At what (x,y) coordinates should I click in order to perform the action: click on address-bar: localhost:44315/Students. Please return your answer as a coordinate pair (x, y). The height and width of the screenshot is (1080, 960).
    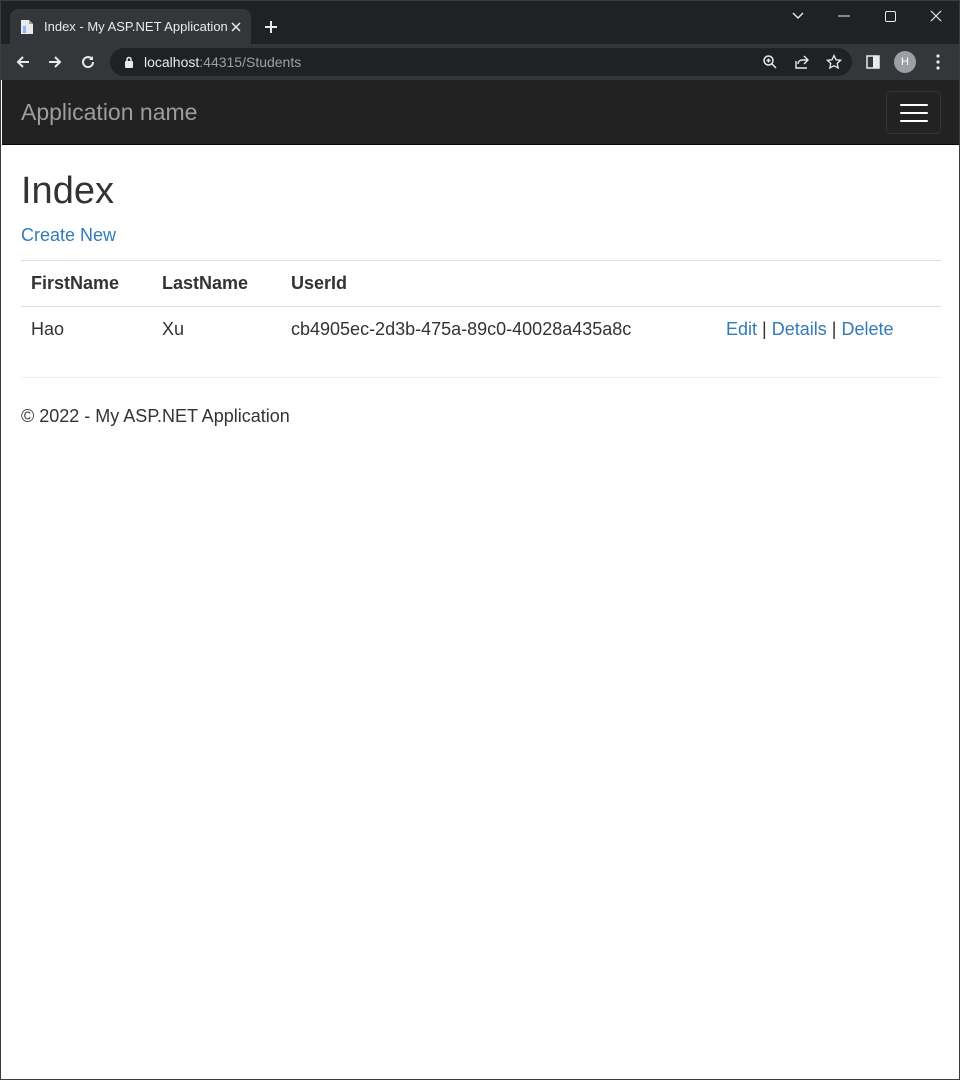
    Looking at the image, I should click on (481, 62).